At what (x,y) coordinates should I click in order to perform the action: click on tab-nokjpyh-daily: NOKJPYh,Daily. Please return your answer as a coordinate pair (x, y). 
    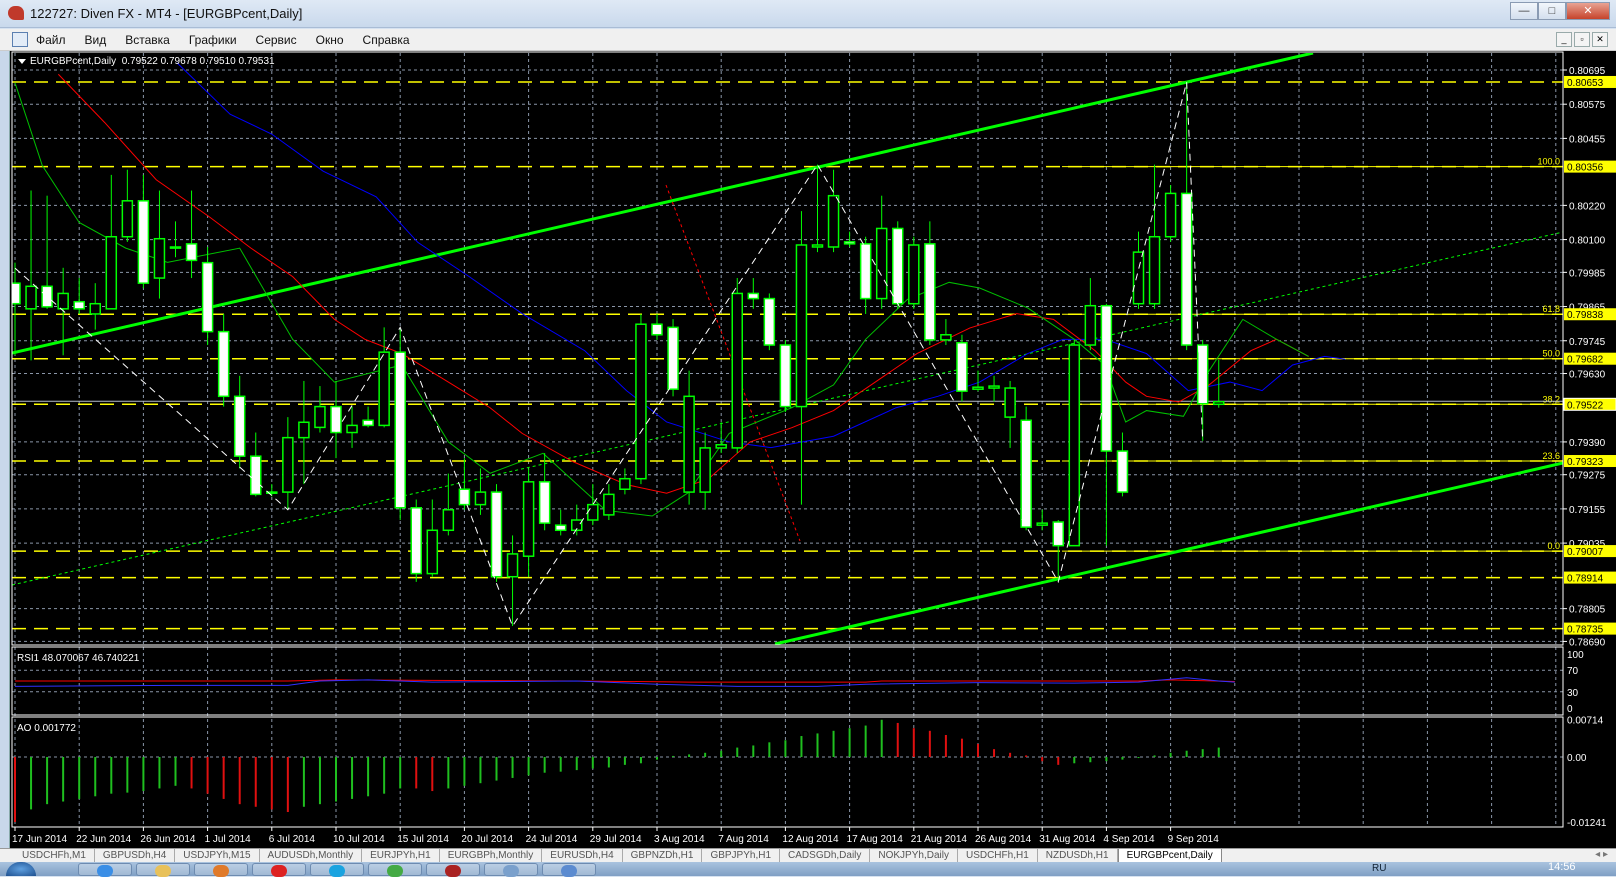
    Looking at the image, I should click on (914, 856).